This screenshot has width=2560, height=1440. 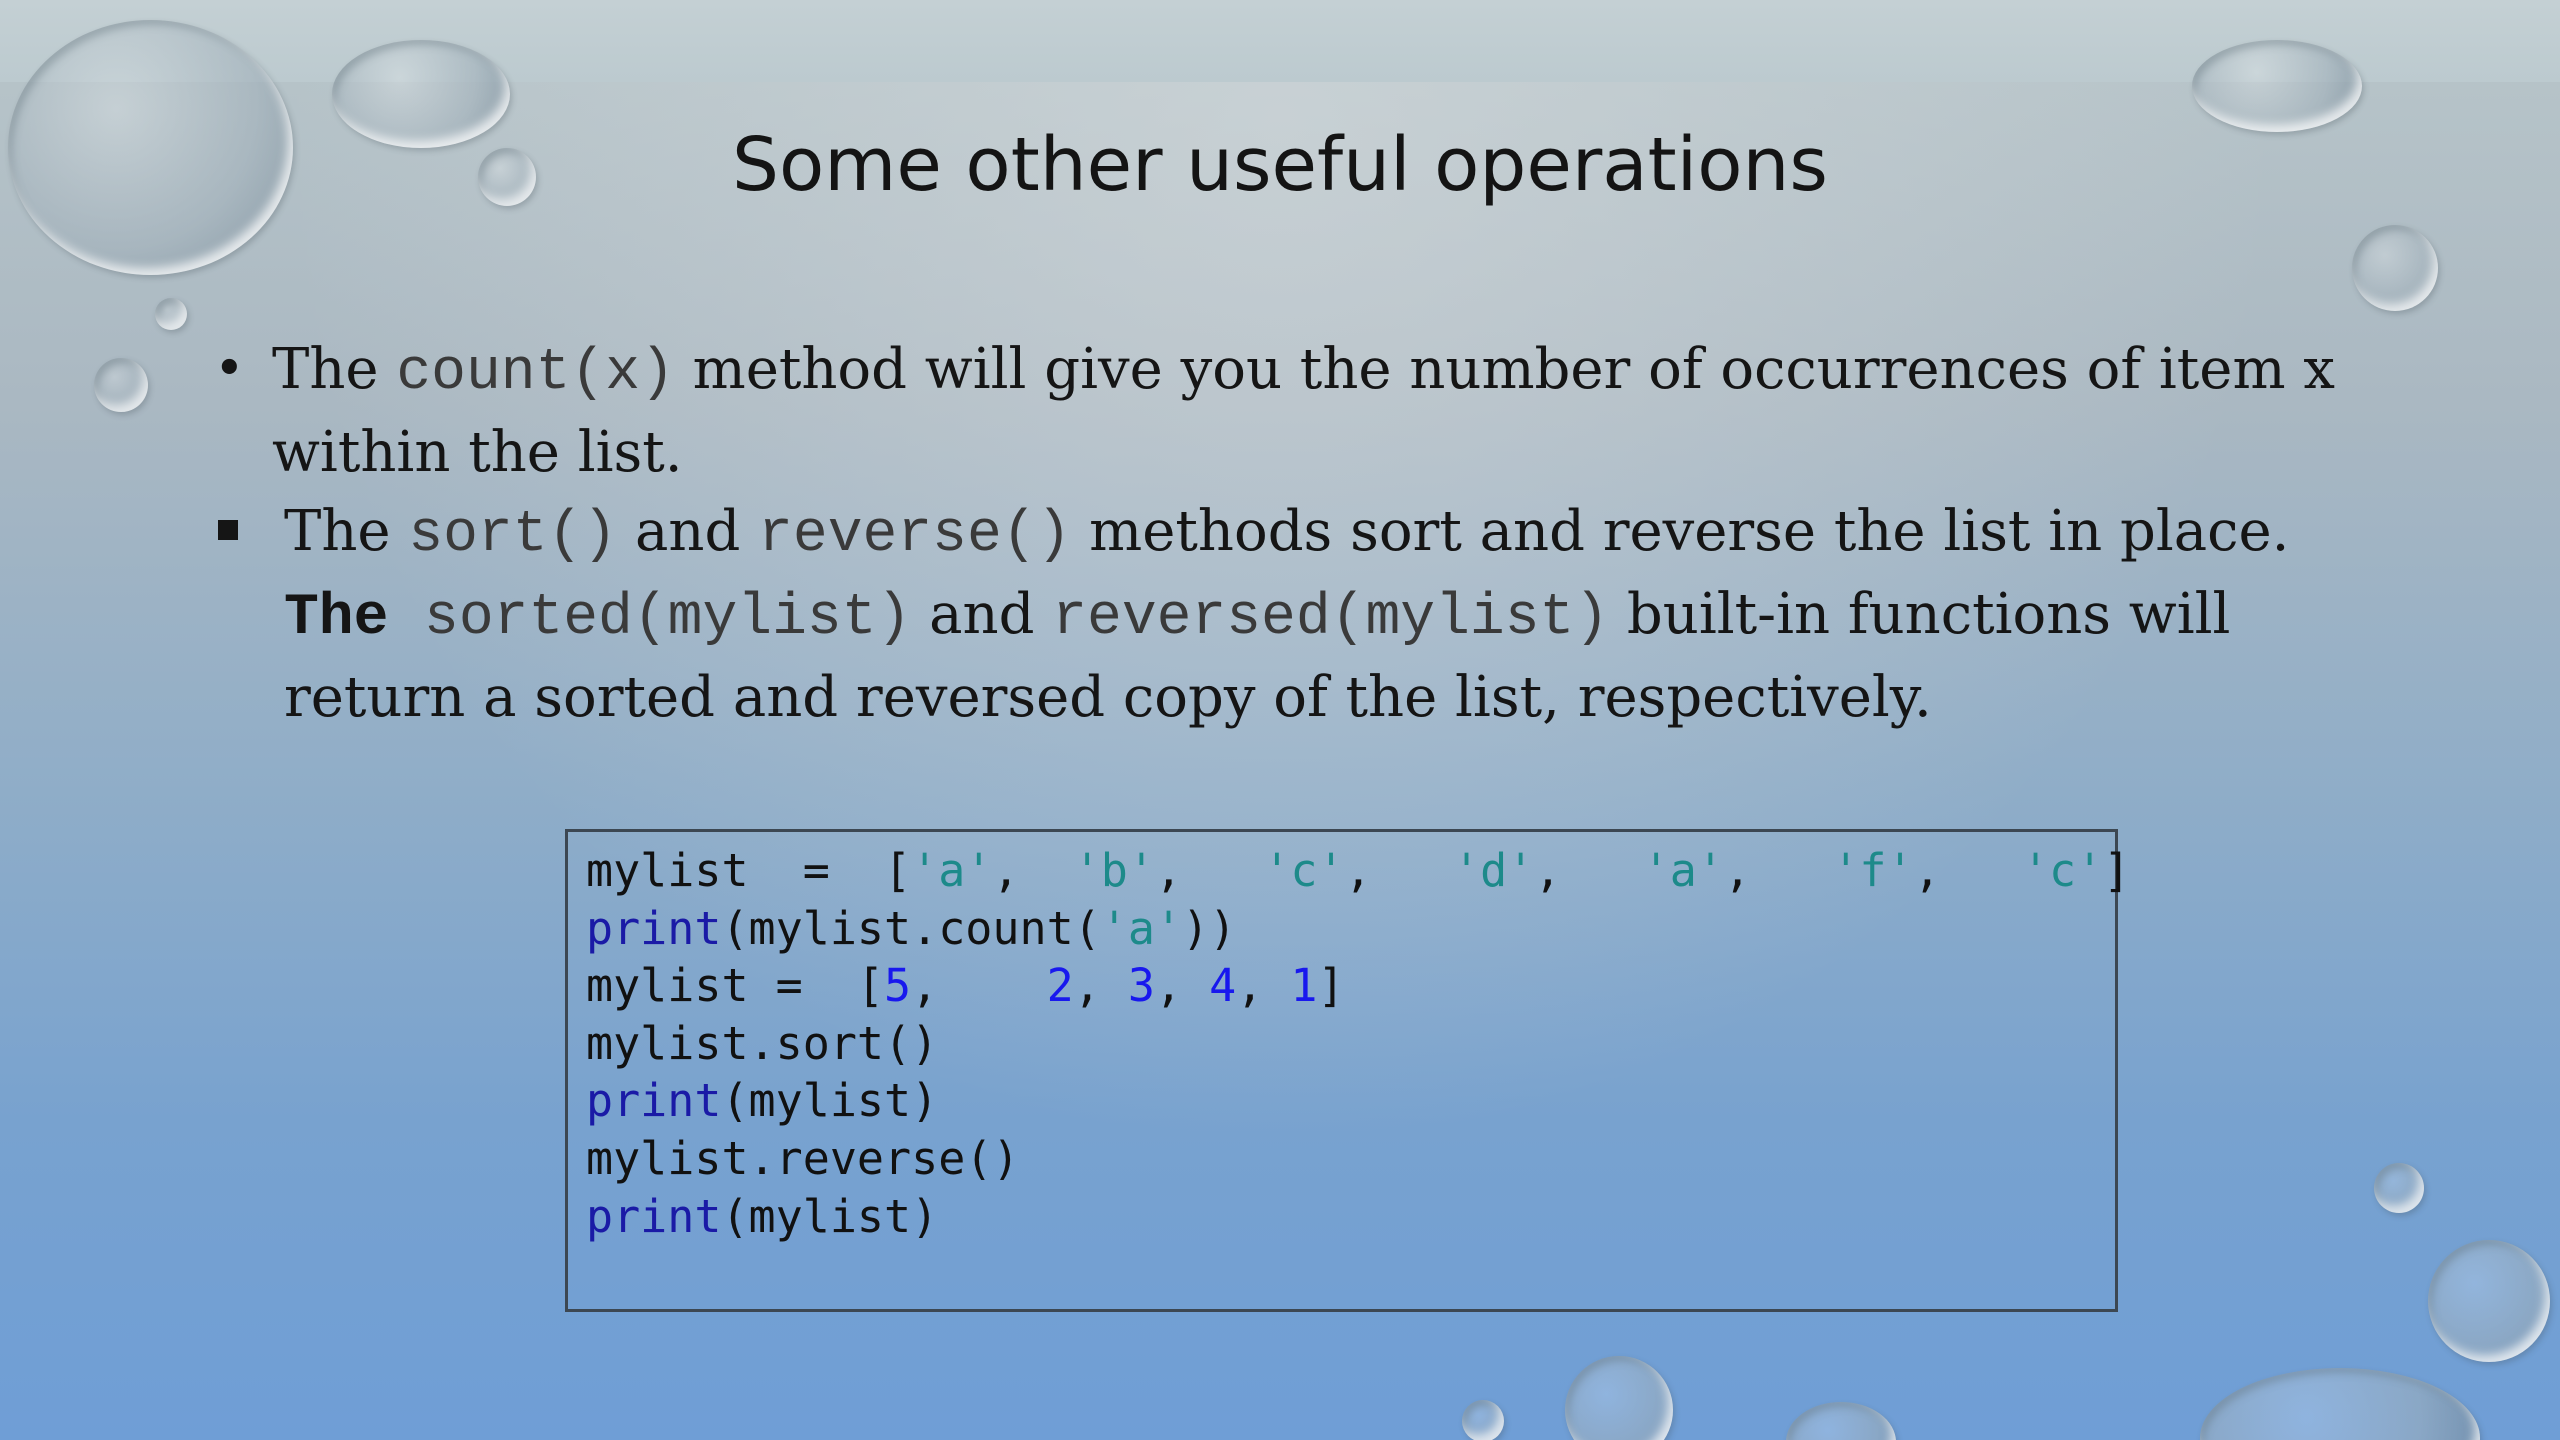 What do you see at coordinates (1331, 618) in the screenshot?
I see `inline-code: reversed(mylist)` at bounding box center [1331, 618].